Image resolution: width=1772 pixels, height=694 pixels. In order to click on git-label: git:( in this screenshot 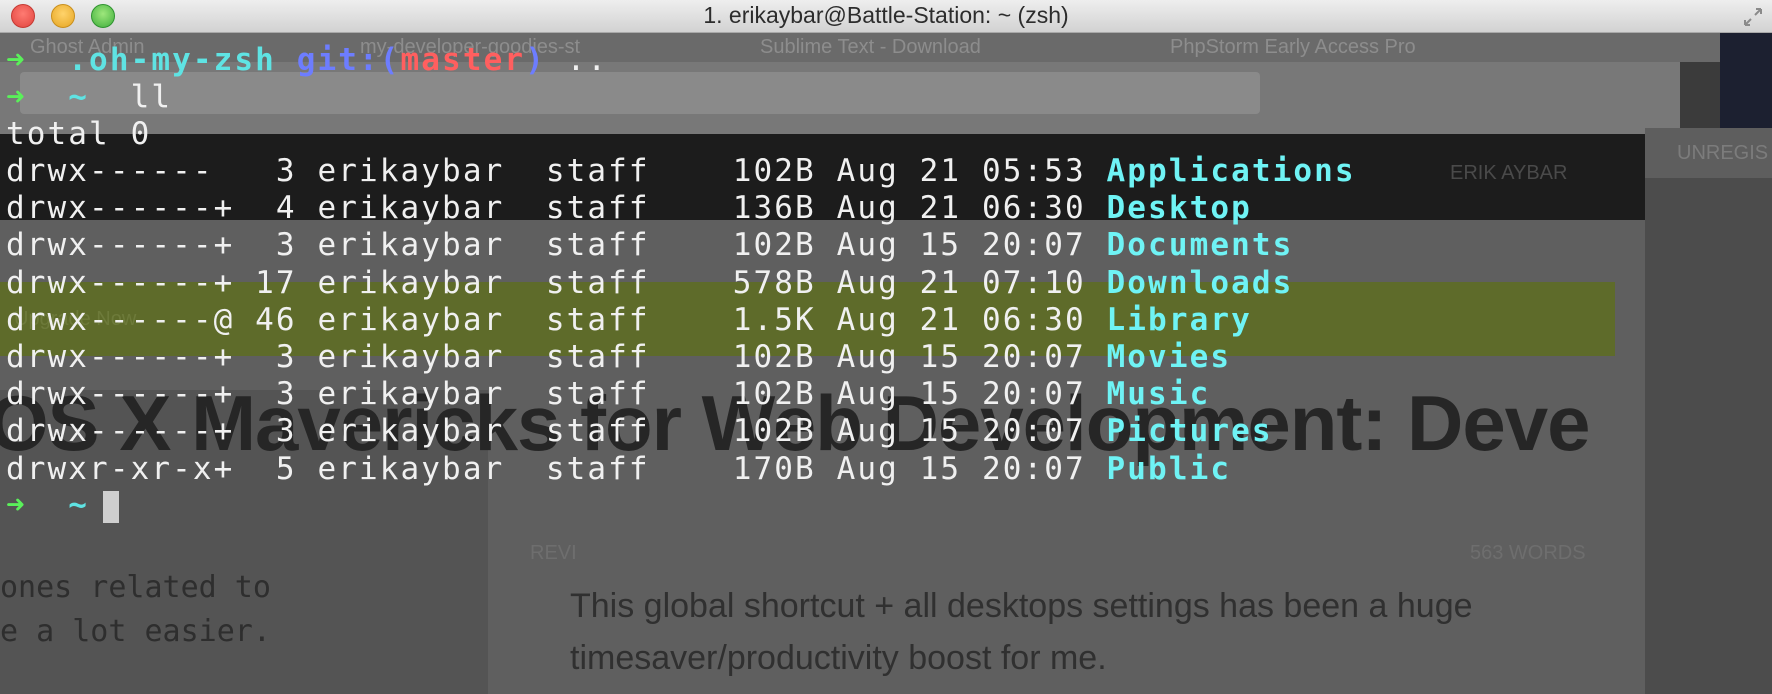, I will do `click(348, 60)`.